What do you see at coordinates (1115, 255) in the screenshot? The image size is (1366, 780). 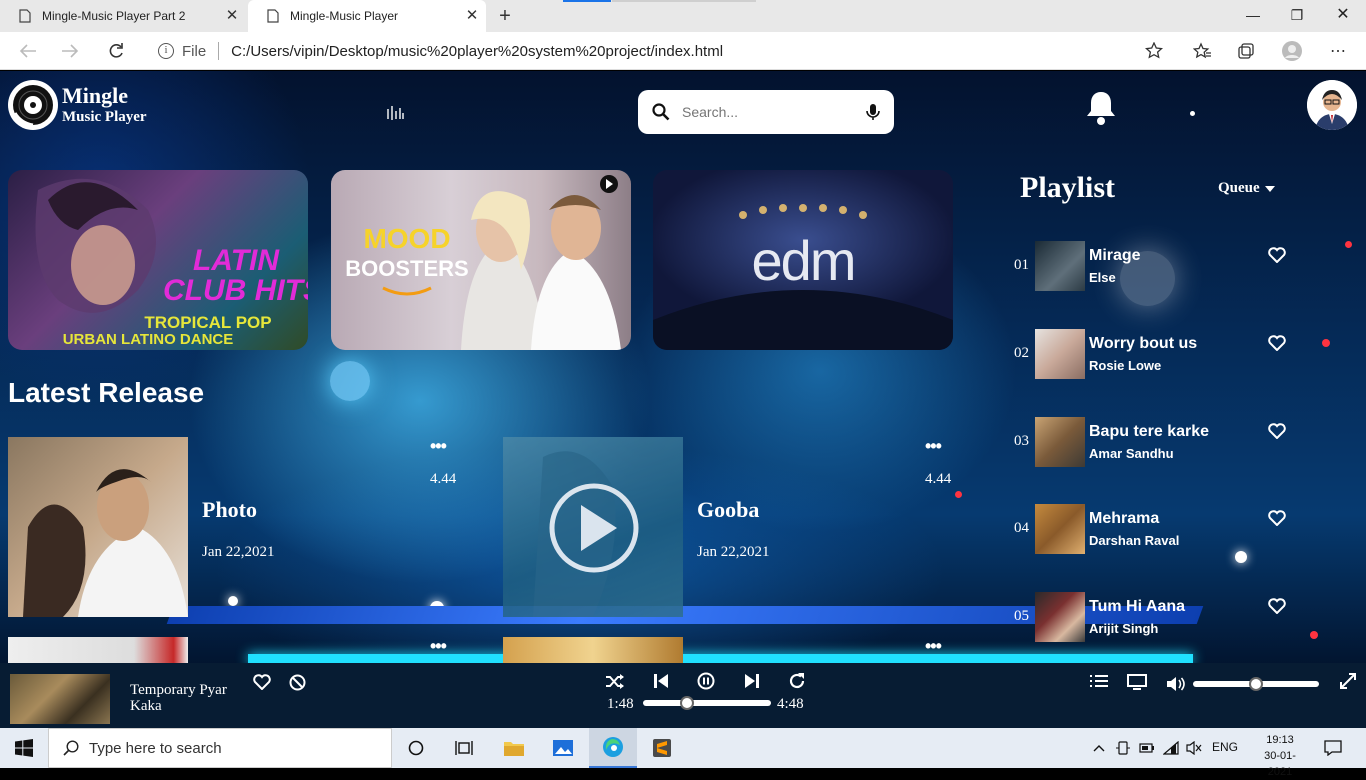 I see `playlist-item-title: Mirage` at bounding box center [1115, 255].